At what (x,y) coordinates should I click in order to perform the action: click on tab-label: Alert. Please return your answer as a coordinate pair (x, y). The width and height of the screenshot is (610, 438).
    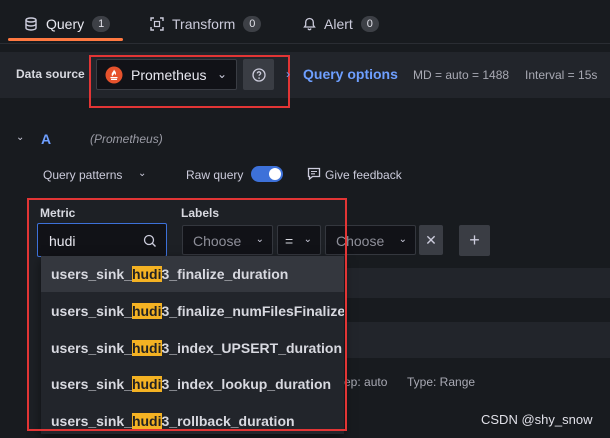
    Looking at the image, I should click on (338, 24).